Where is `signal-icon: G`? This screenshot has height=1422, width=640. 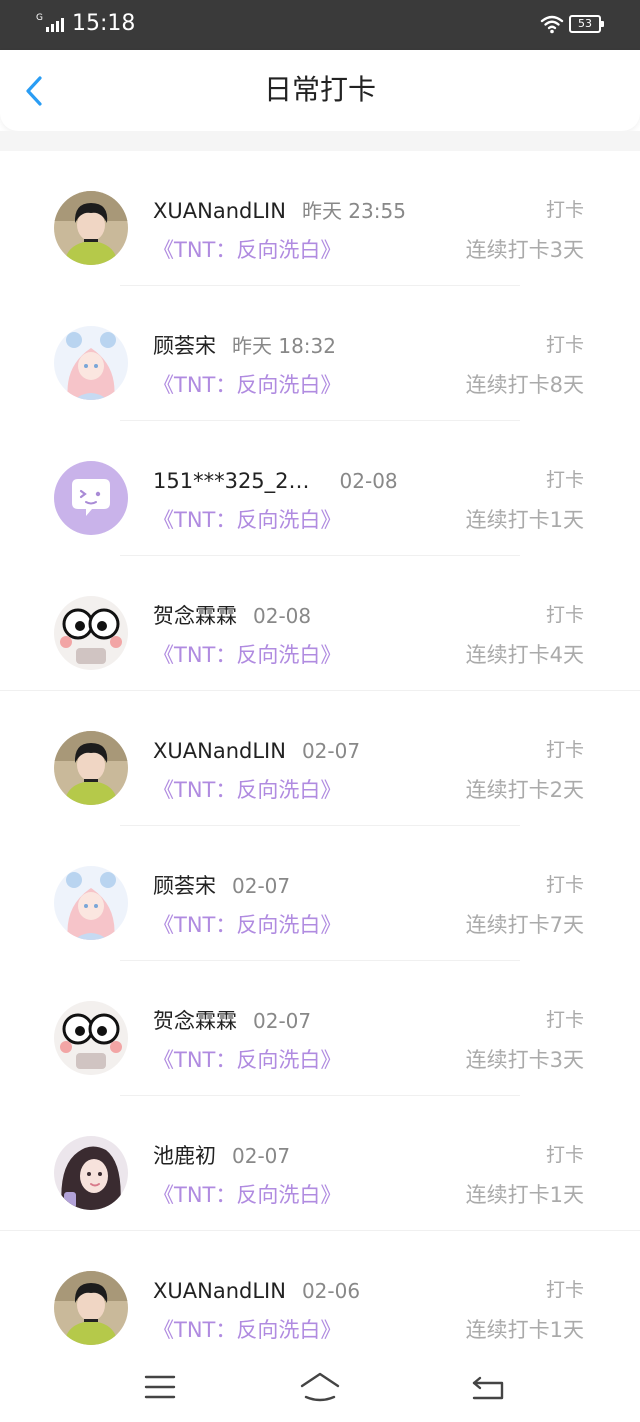
signal-icon: G is located at coordinates (50, 22).